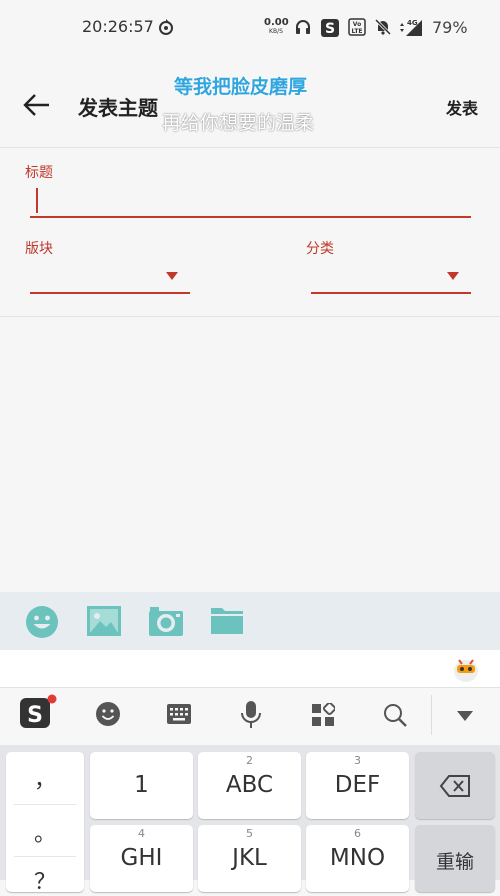 This screenshot has width=500, height=896. What do you see at coordinates (238, 123) in the screenshot?
I see `floating-lyric-line-2: 再给你想要的温柔` at bounding box center [238, 123].